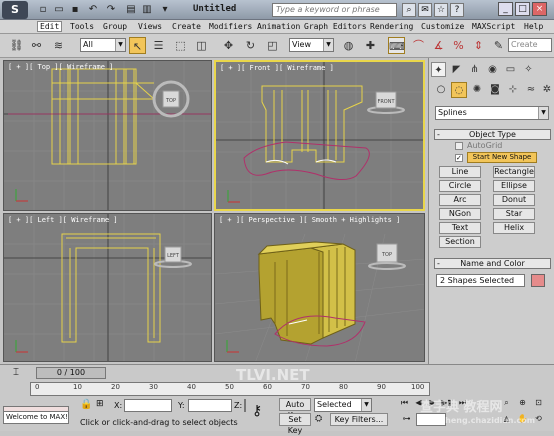 The height and width of the screenshot is (436, 554). What do you see at coordinates (460, 186) in the screenshot?
I see `circle-button: Circle` at bounding box center [460, 186].